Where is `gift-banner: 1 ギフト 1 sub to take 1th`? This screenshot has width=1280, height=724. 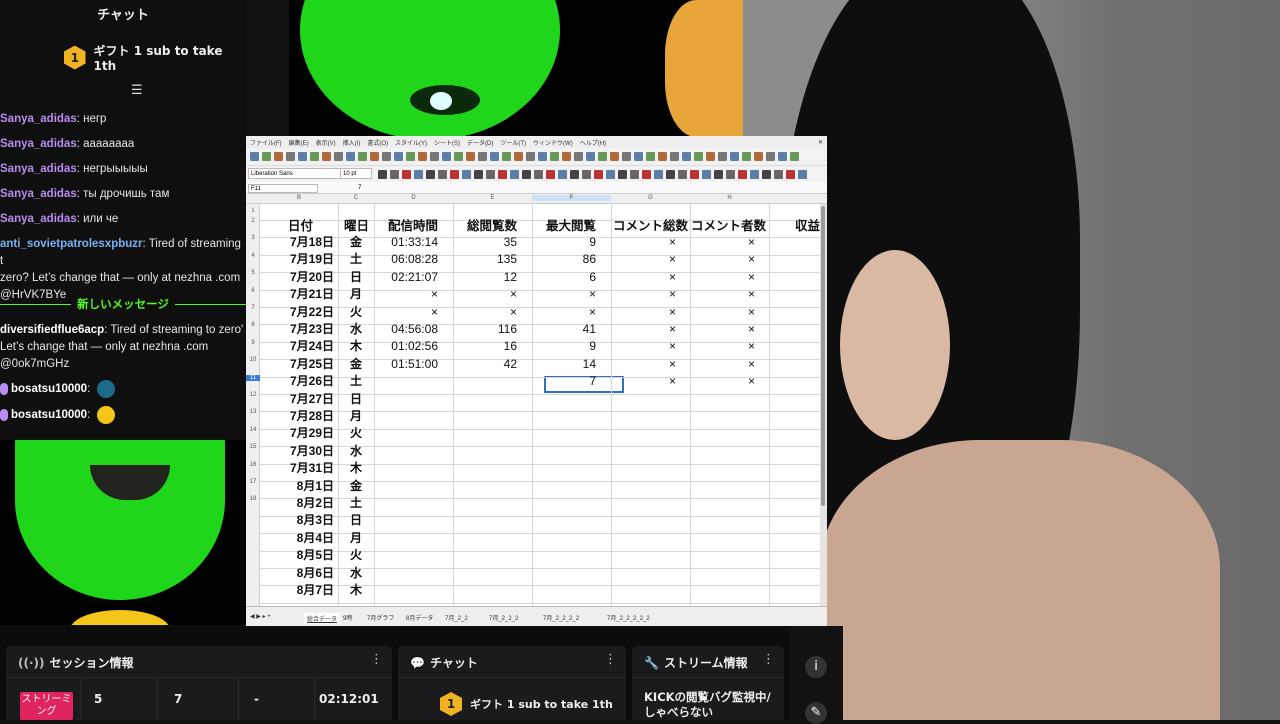
gift-banner: 1 ギフト 1 sub to take 1th is located at coordinates (526, 704).